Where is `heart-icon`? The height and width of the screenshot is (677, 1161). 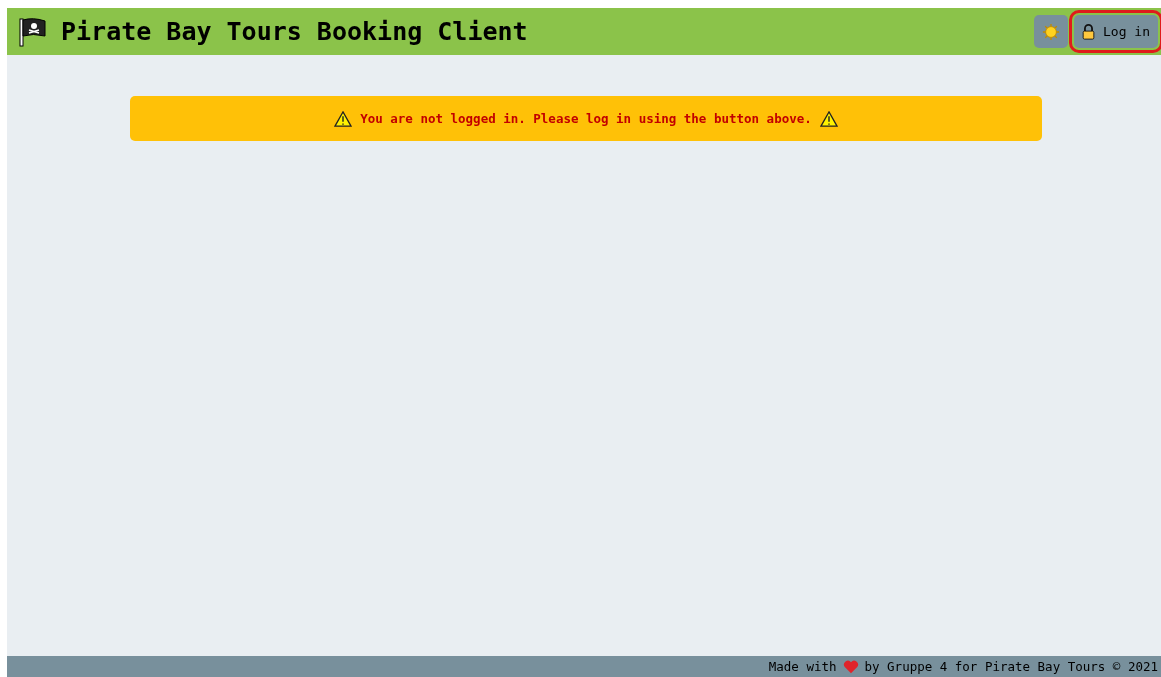
heart-icon is located at coordinates (850, 666).